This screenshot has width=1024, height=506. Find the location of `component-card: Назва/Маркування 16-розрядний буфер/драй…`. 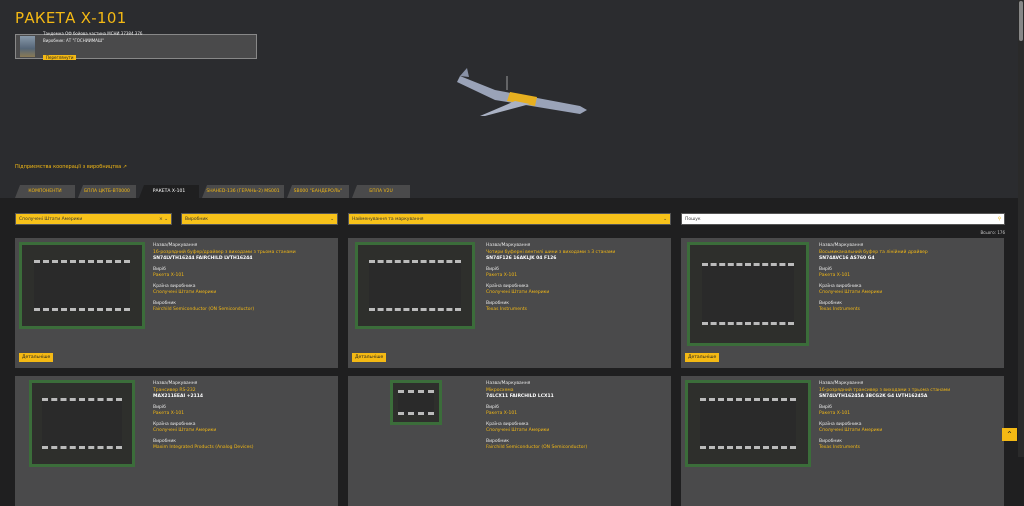

component-card: Назва/Маркування 16-розрядний буфер/драй… is located at coordinates (176, 303).